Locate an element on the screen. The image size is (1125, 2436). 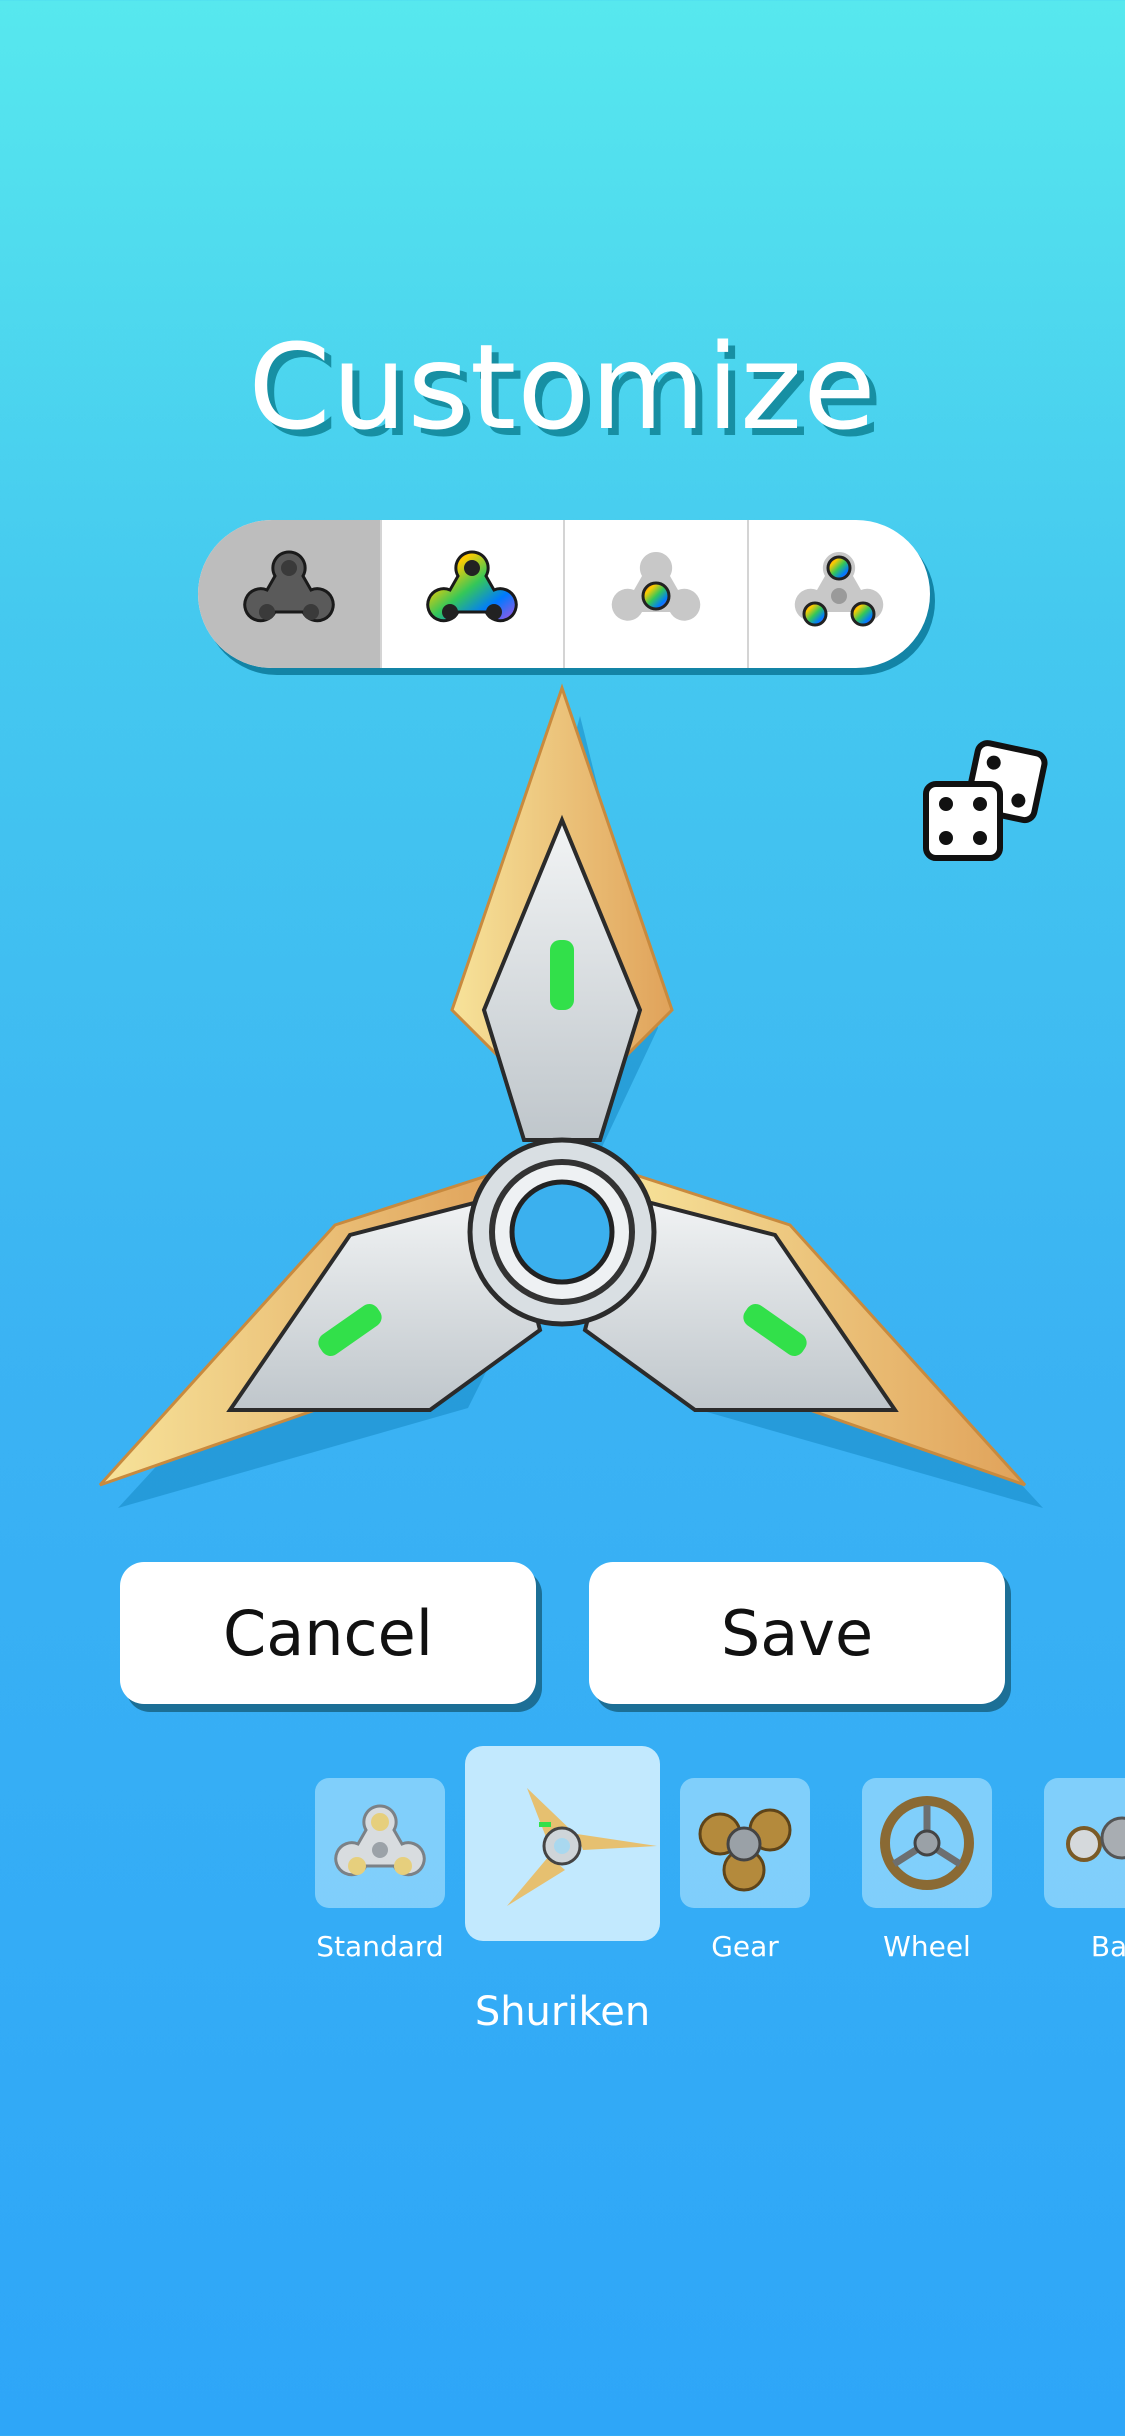
spinner-option-standard: Standard is located at coordinates (380, 1870).